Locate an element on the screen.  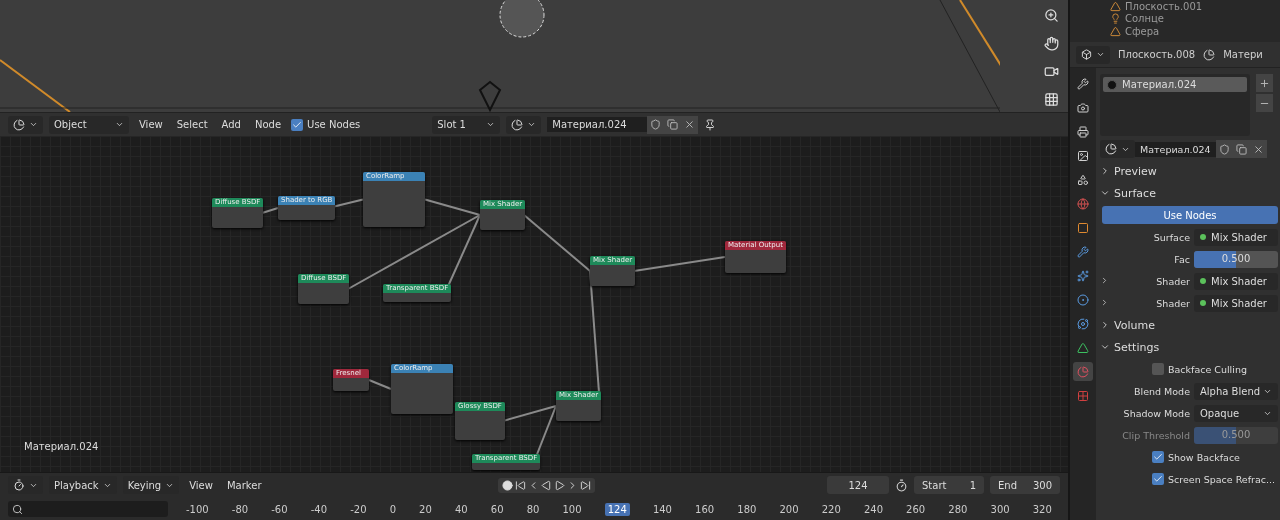
play-reverse-icon is located at coordinates (546, 485).